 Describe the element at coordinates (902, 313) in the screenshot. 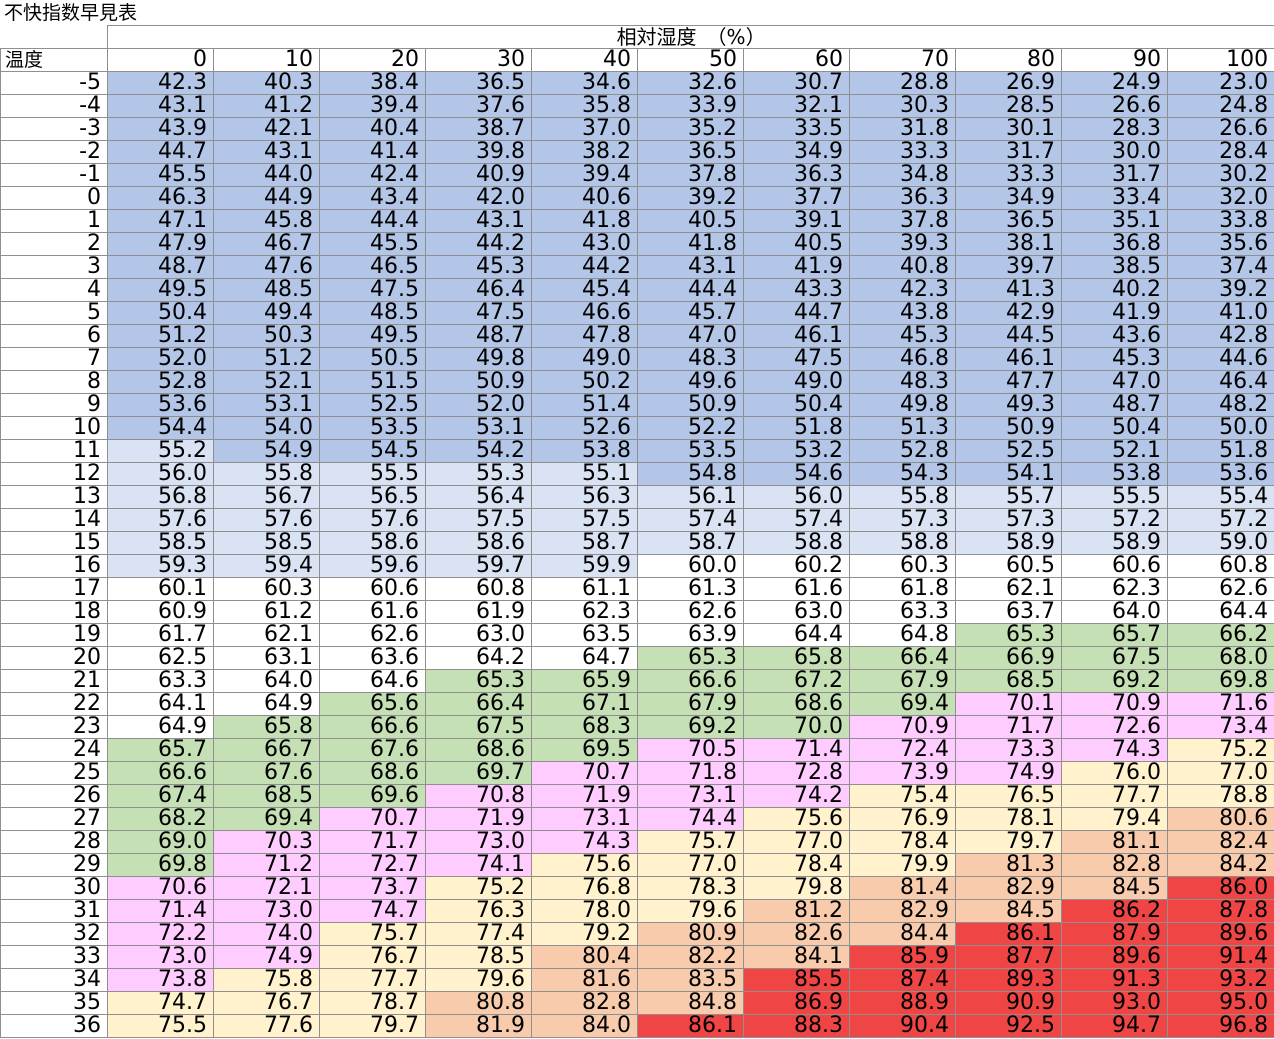

I see `index-cell: 43.8` at that location.